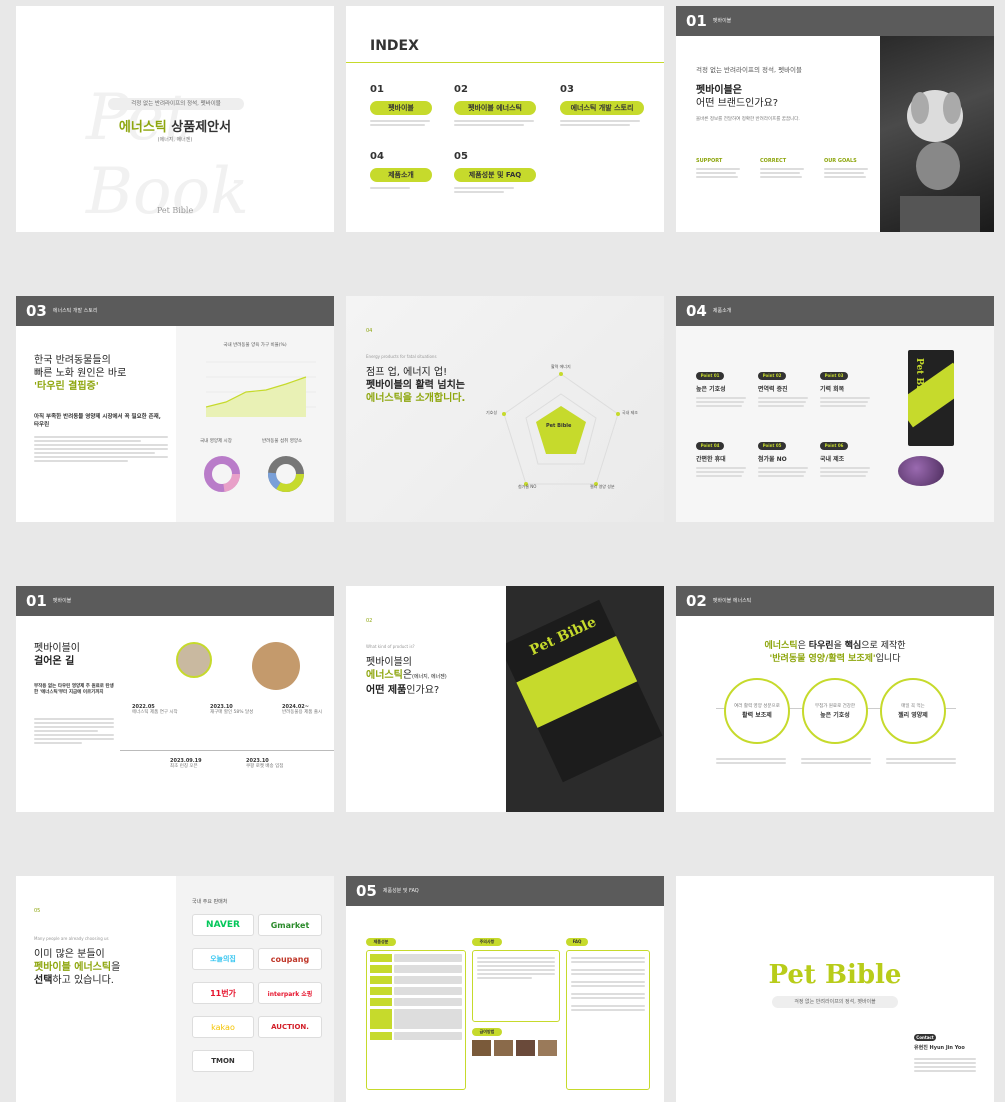  I want to click on slide-header: 03 에너스틱 개발 스토리, so click(175, 311).